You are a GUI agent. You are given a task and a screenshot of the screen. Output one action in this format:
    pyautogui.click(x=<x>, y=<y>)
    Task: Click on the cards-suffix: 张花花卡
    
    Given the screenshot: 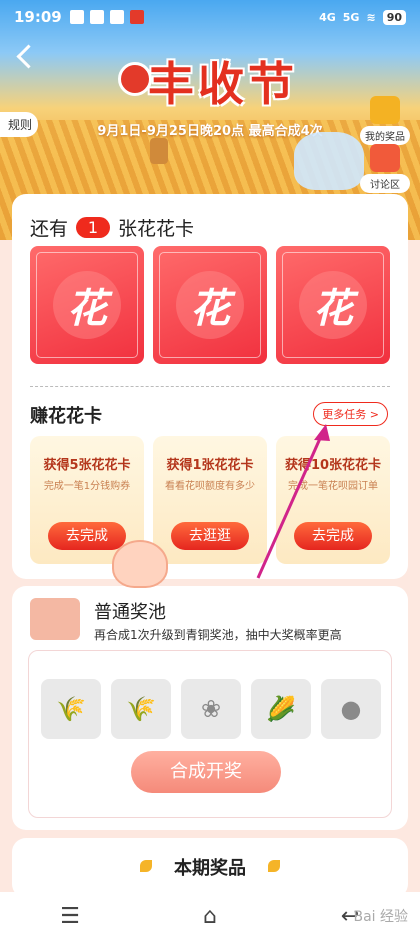 What is the action you would take?
    pyautogui.click(x=156, y=229)
    